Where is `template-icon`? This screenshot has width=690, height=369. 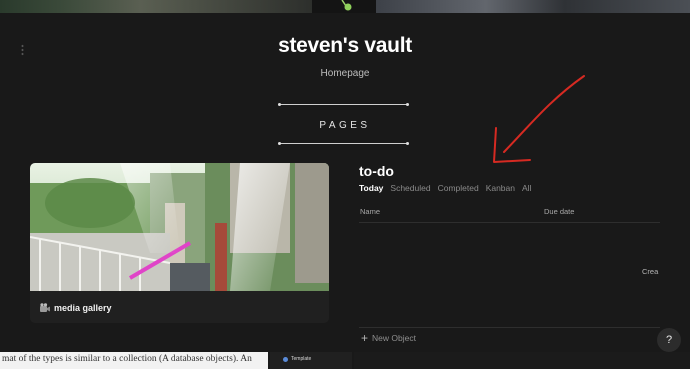 template-icon is located at coordinates (285, 359).